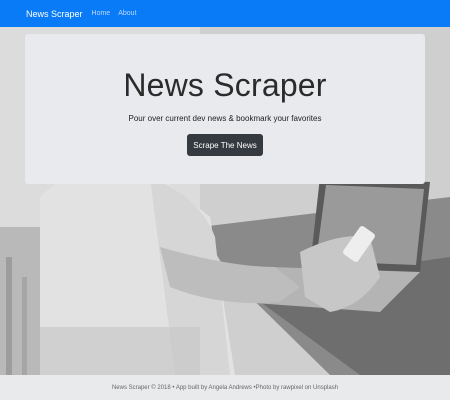 The width and height of the screenshot is (450, 400). What do you see at coordinates (225, 85) in the screenshot?
I see `page-title: News Scraper` at bounding box center [225, 85].